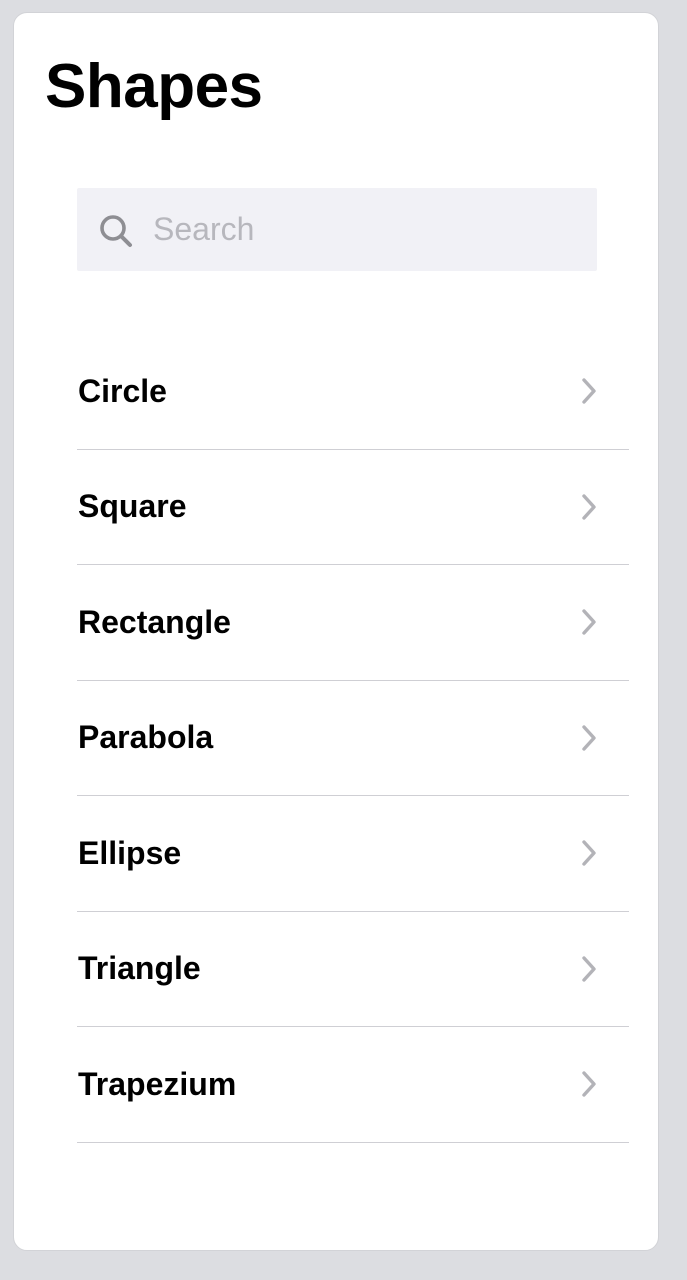 This screenshot has height=1280, width=687. I want to click on list-item-label: Rectangle, so click(154, 621).